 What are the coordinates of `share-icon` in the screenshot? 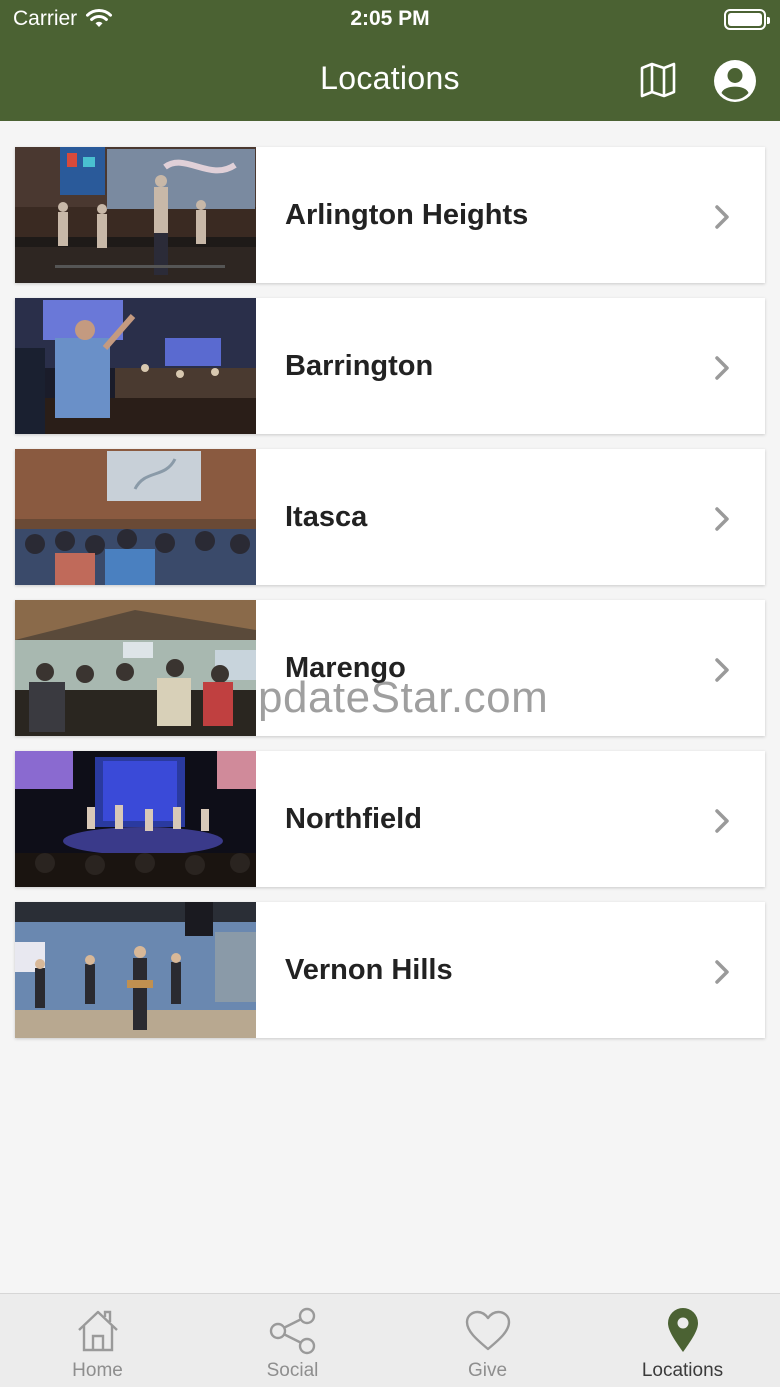 It's located at (293, 1331).